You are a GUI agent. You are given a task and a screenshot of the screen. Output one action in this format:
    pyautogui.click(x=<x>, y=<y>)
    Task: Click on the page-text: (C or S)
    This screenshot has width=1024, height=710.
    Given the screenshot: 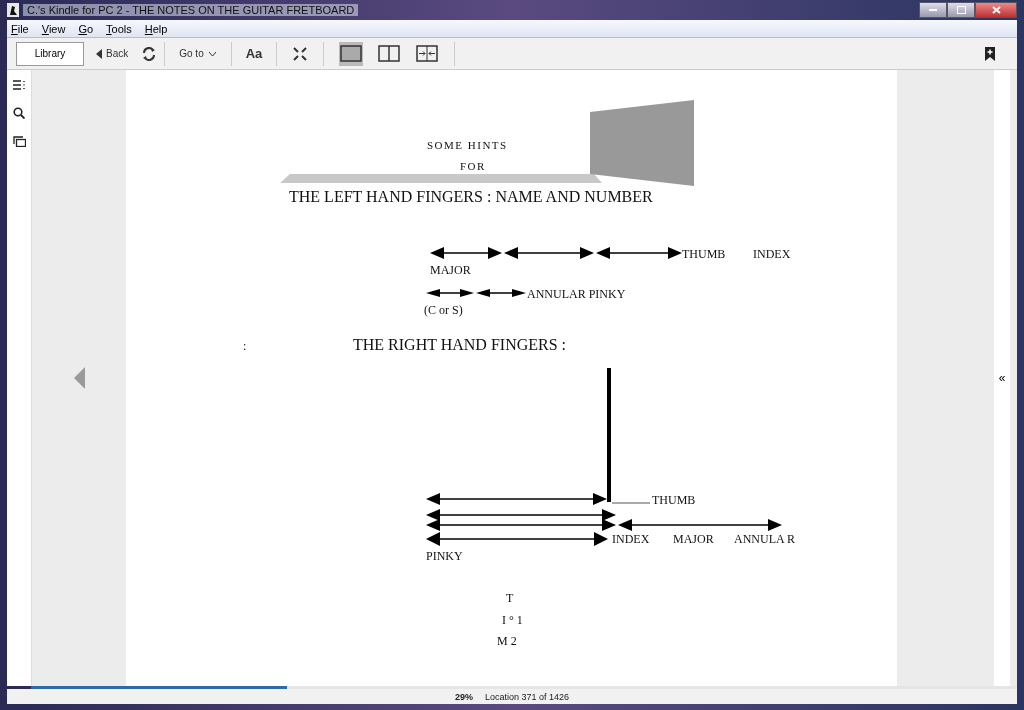 What is the action you would take?
    pyautogui.click(x=443, y=310)
    